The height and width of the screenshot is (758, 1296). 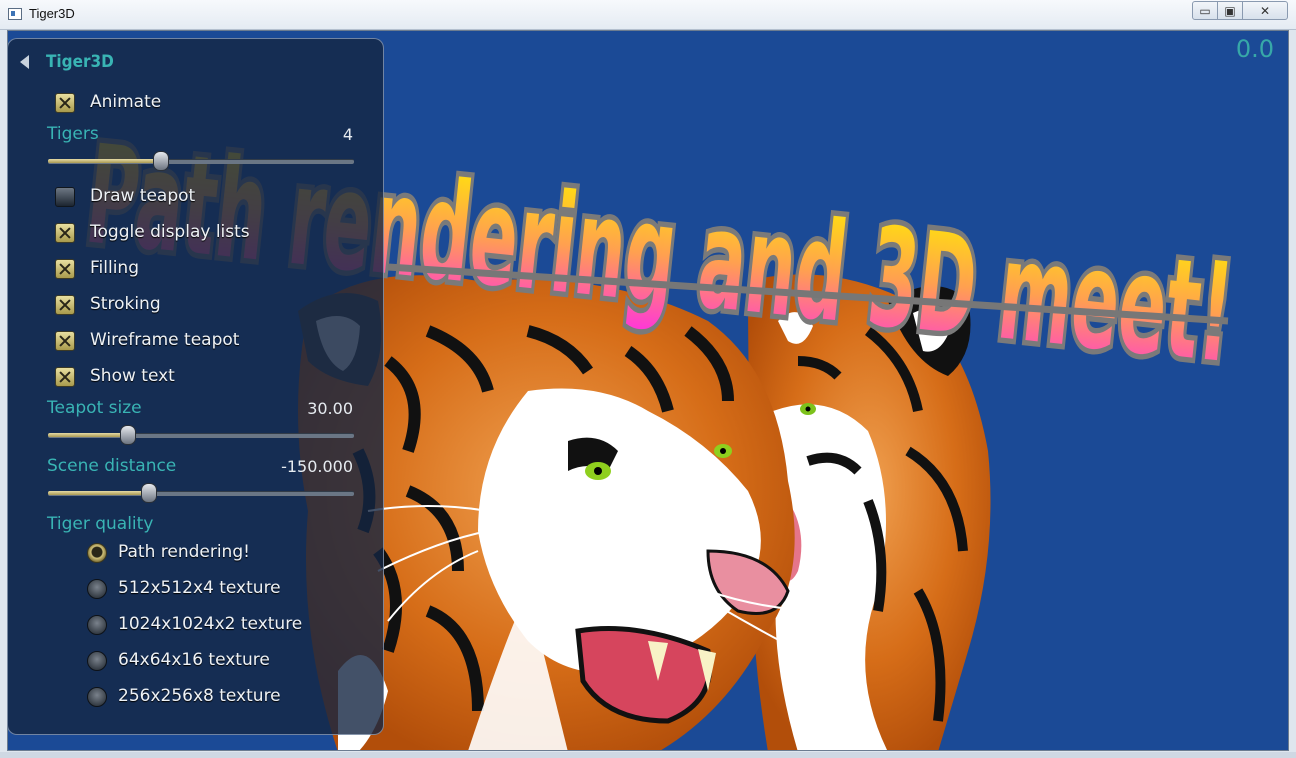 What do you see at coordinates (347, 134) in the screenshot?
I see `tigers-value: 4` at bounding box center [347, 134].